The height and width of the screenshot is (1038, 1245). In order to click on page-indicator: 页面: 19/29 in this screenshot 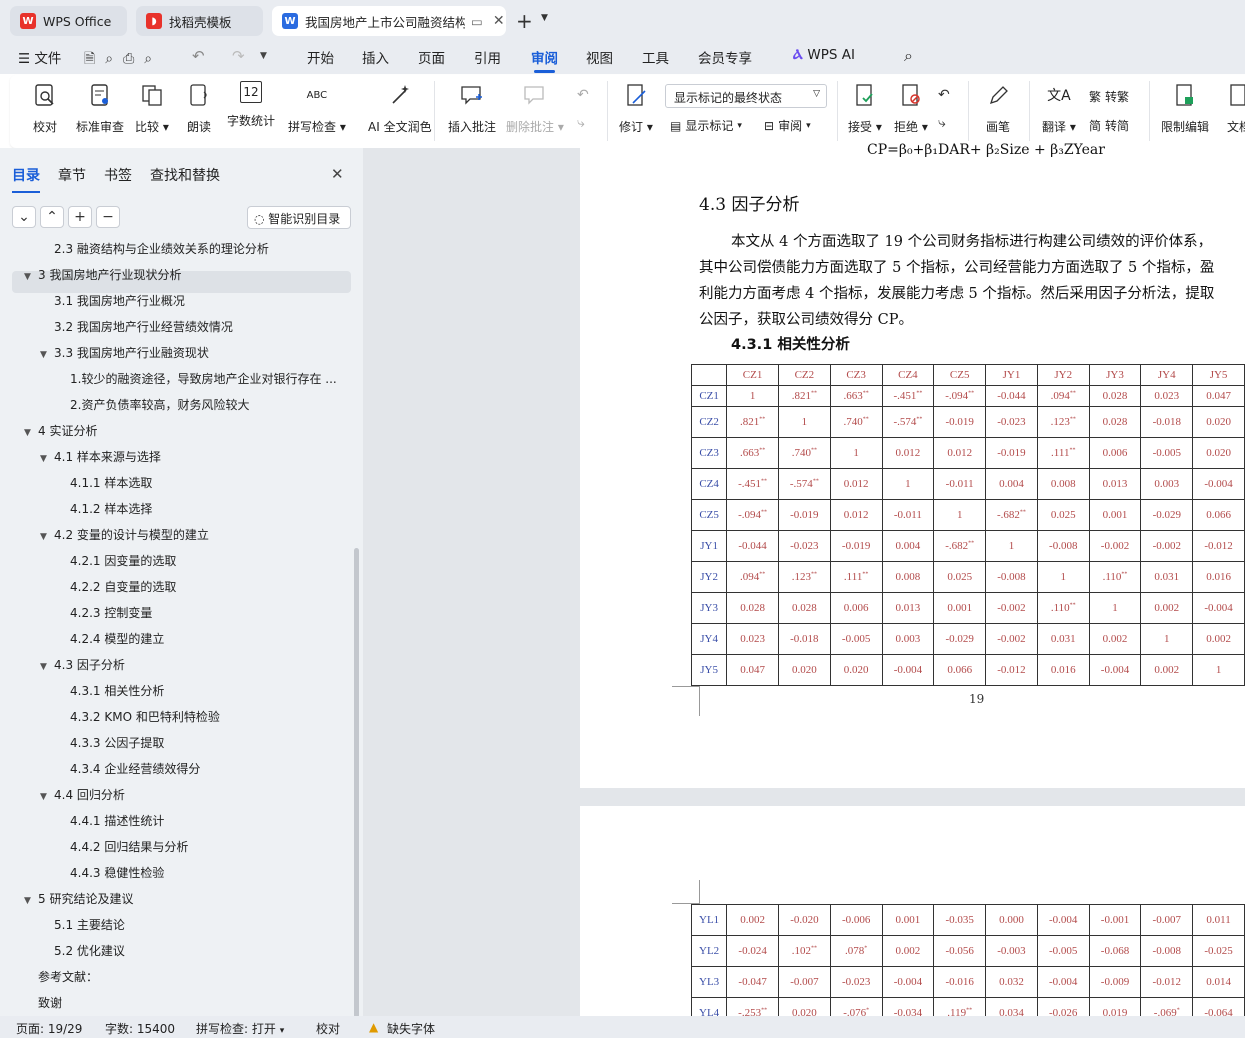, I will do `click(49, 1028)`.